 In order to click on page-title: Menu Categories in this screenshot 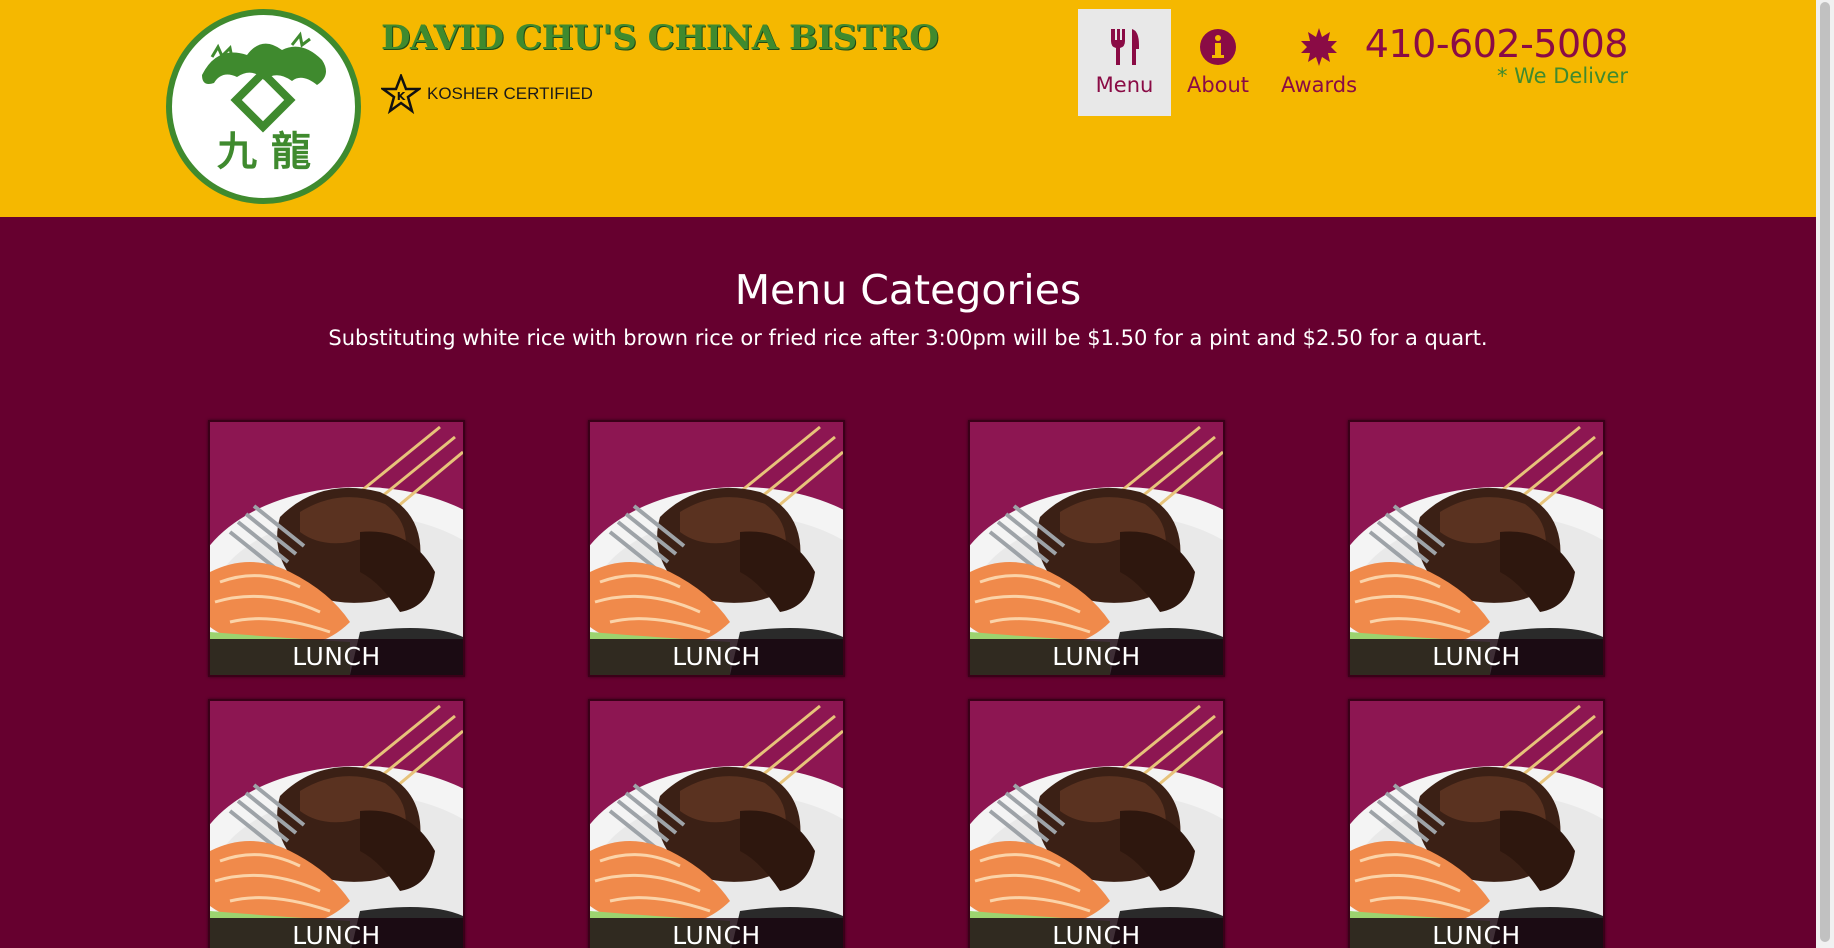, I will do `click(908, 290)`.